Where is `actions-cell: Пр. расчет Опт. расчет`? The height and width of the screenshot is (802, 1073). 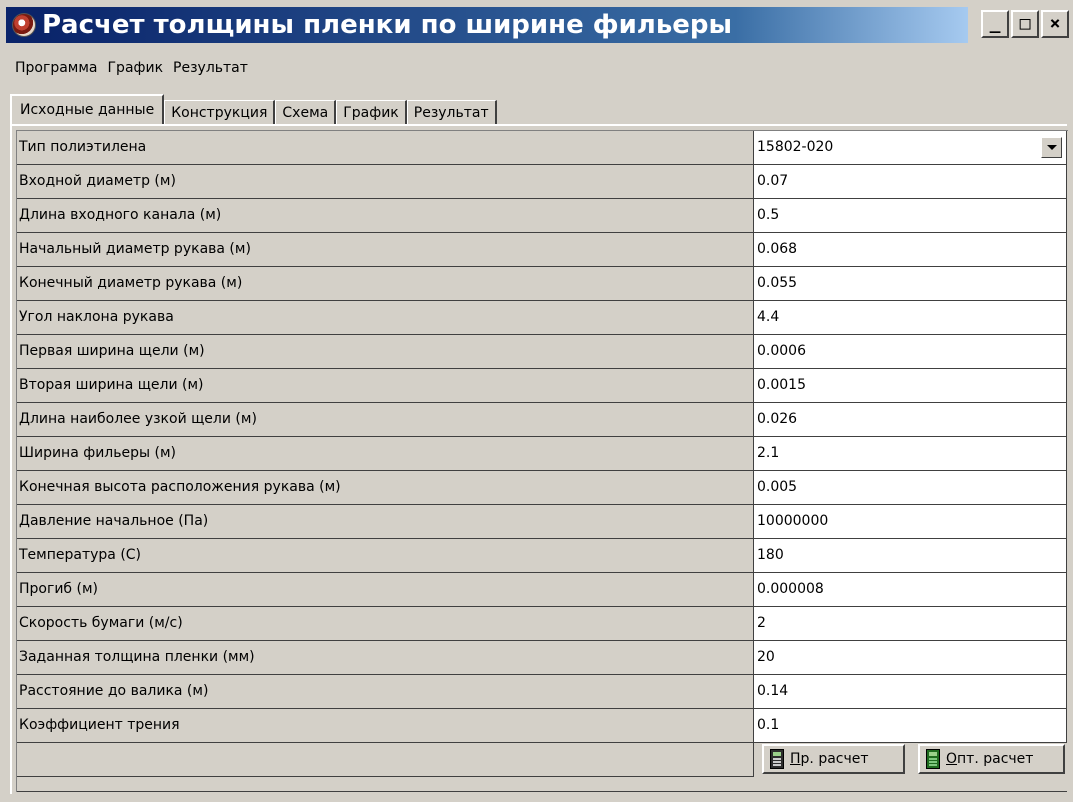
actions-cell: Пр. расчет Опт. расчет is located at coordinates (910, 760).